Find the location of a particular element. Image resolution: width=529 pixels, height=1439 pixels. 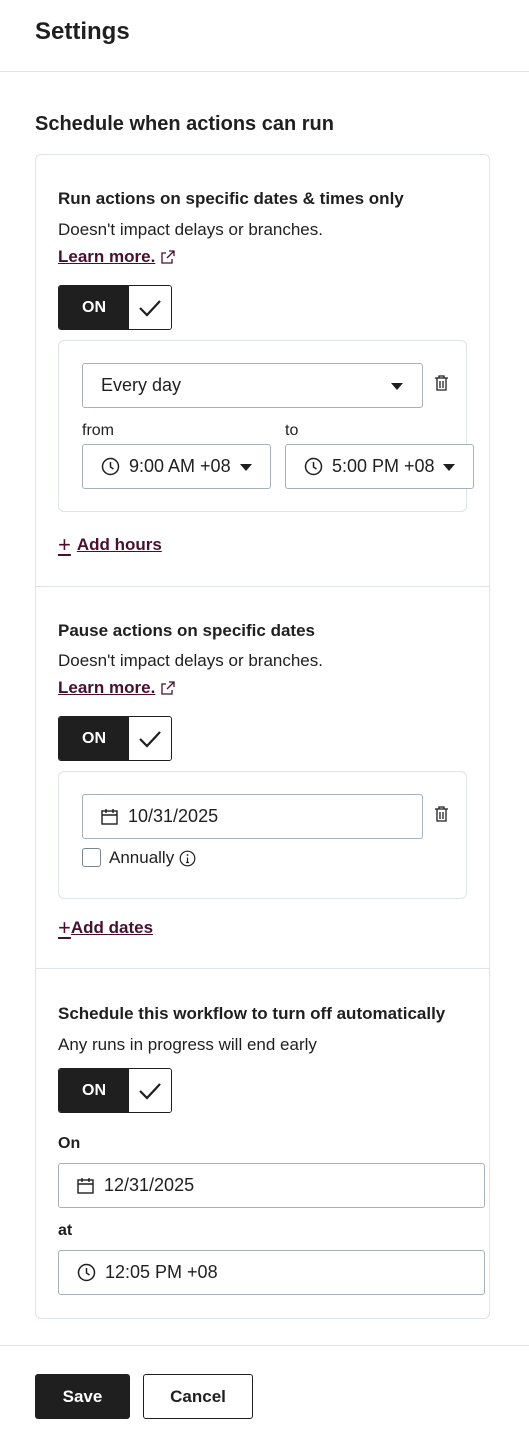

to-label: to is located at coordinates (292, 430).